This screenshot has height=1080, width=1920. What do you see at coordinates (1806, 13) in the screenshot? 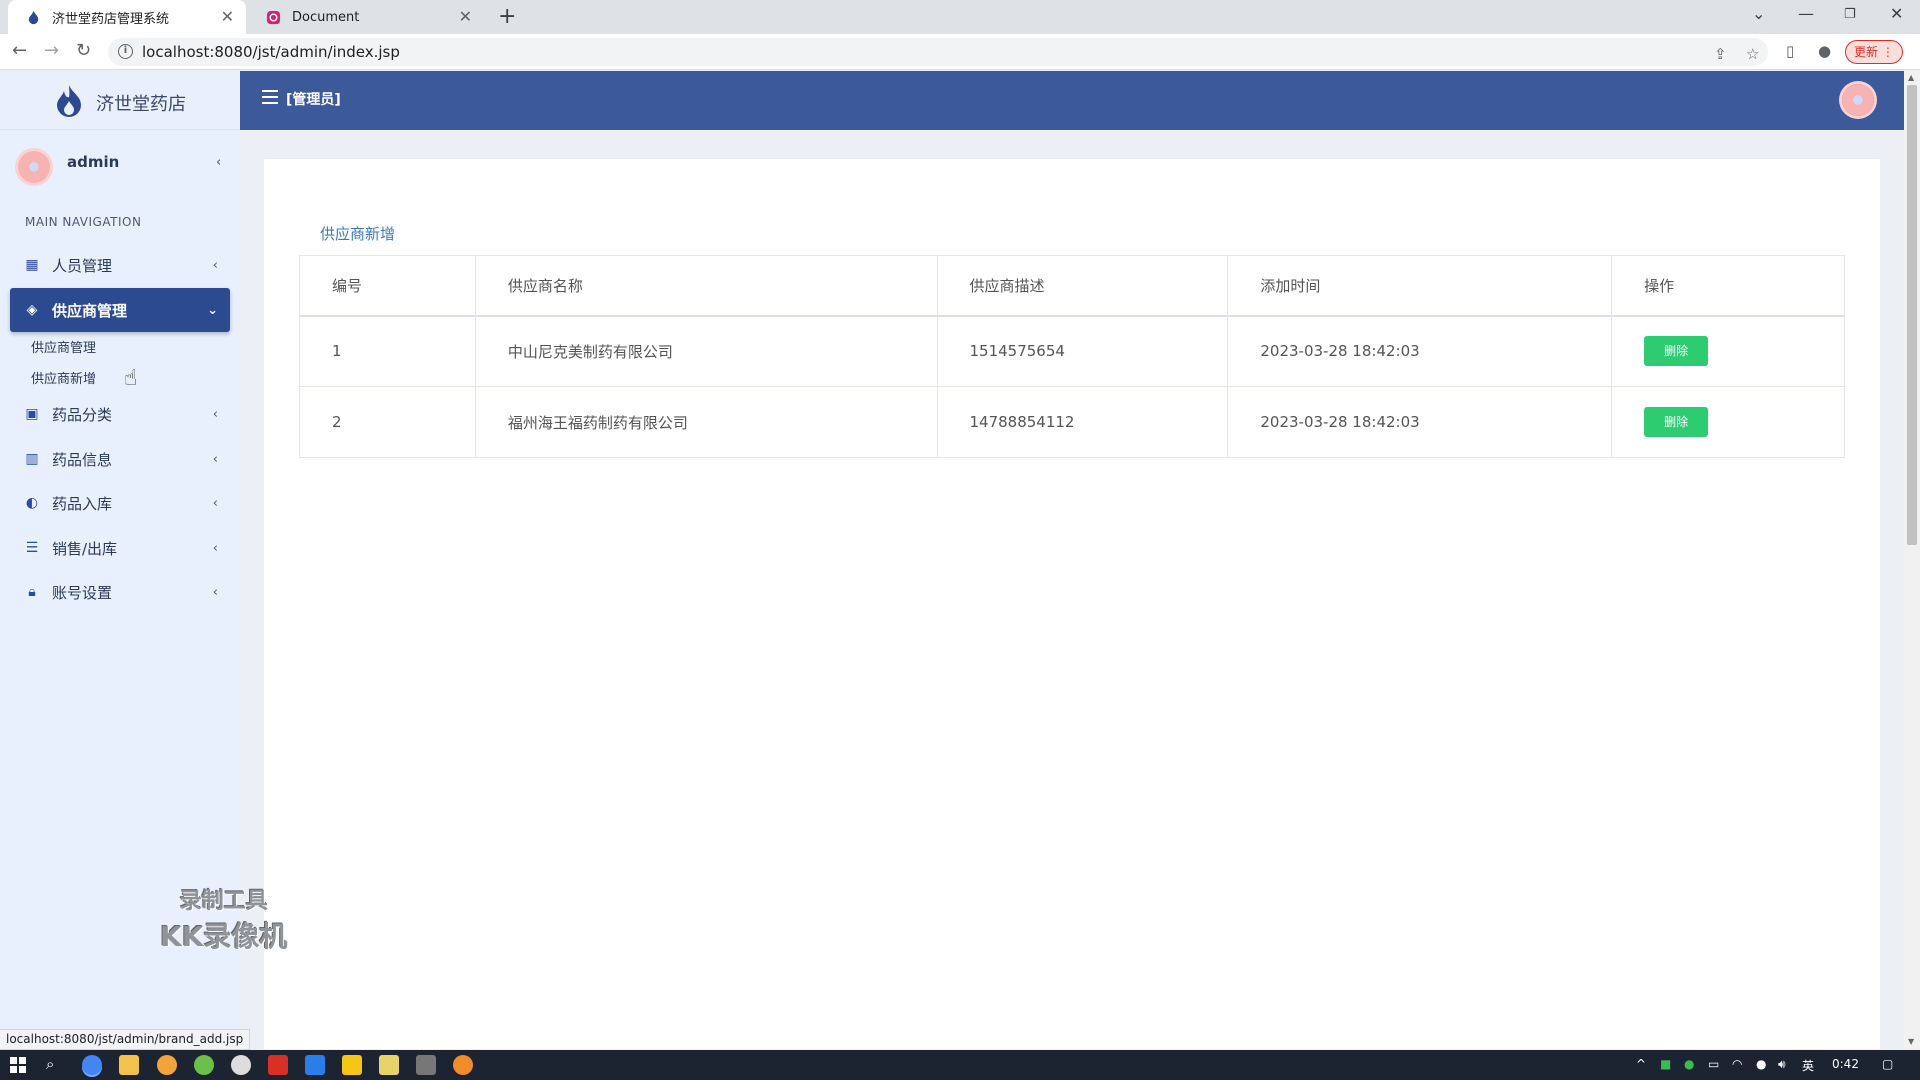
I see `minimize-icon: —` at bounding box center [1806, 13].